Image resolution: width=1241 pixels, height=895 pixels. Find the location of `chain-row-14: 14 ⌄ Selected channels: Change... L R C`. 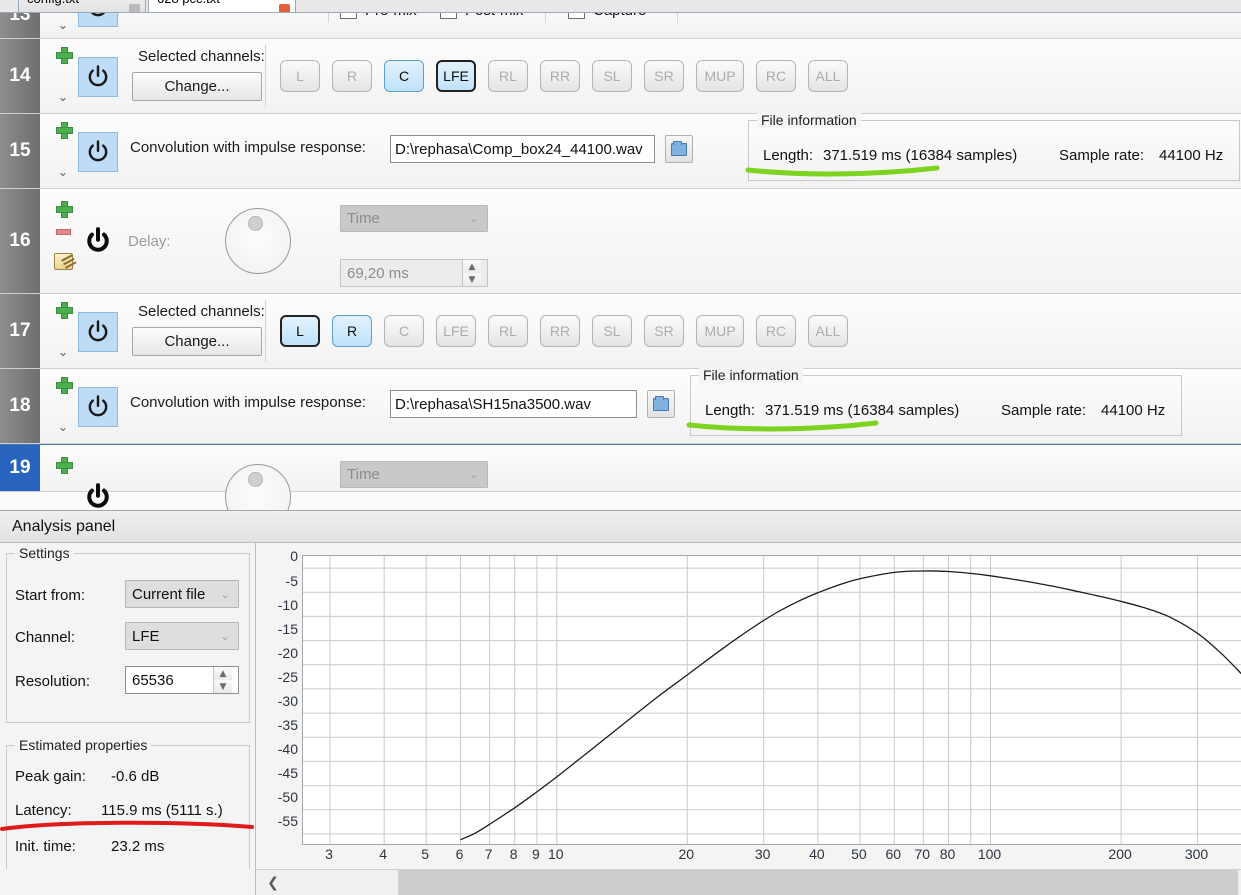

chain-row-14: 14 ⌄ Selected channels: Change... L R C is located at coordinates (620, 76).